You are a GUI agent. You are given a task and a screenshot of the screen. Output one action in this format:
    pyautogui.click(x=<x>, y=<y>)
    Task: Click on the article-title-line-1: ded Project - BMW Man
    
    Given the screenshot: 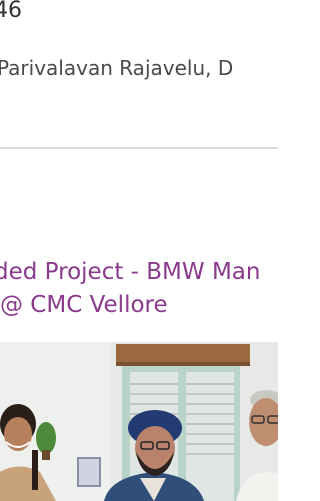 What is the action you would take?
    pyautogui.click(x=130, y=272)
    